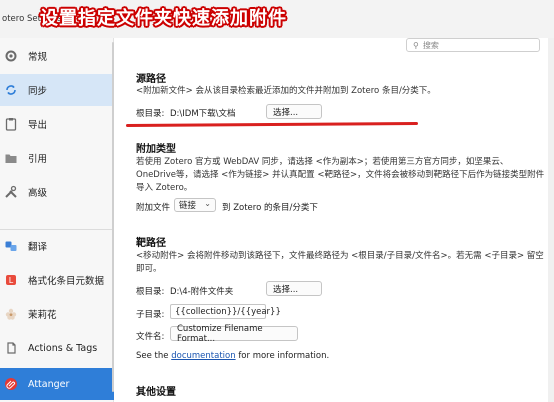  What do you see at coordinates (150, 114) in the screenshot?
I see `source-root-label: 根目录:` at bounding box center [150, 114].